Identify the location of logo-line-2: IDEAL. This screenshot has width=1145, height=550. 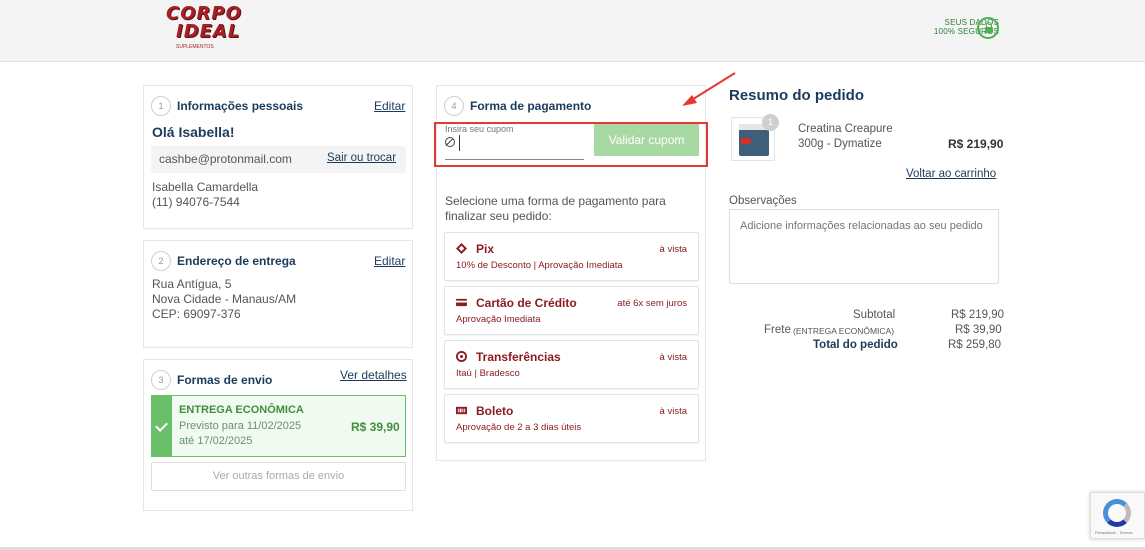
(208, 31).